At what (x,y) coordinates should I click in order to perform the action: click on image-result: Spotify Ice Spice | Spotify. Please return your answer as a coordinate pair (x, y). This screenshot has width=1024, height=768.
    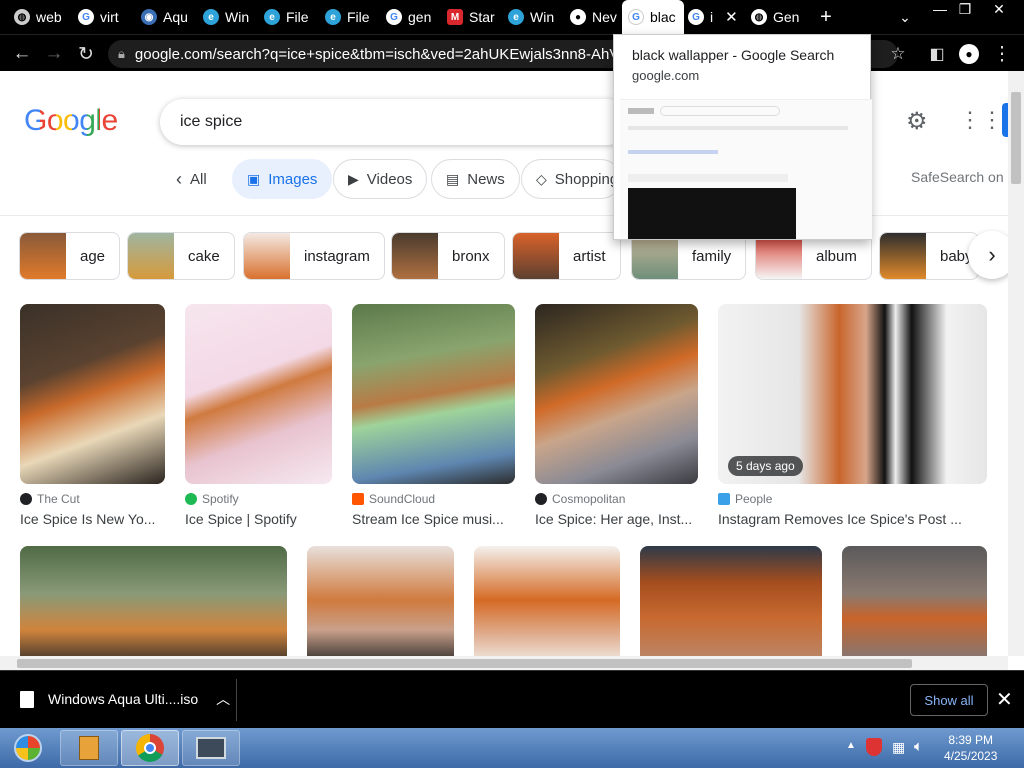
    Looking at the image, I should click on (258, 415).